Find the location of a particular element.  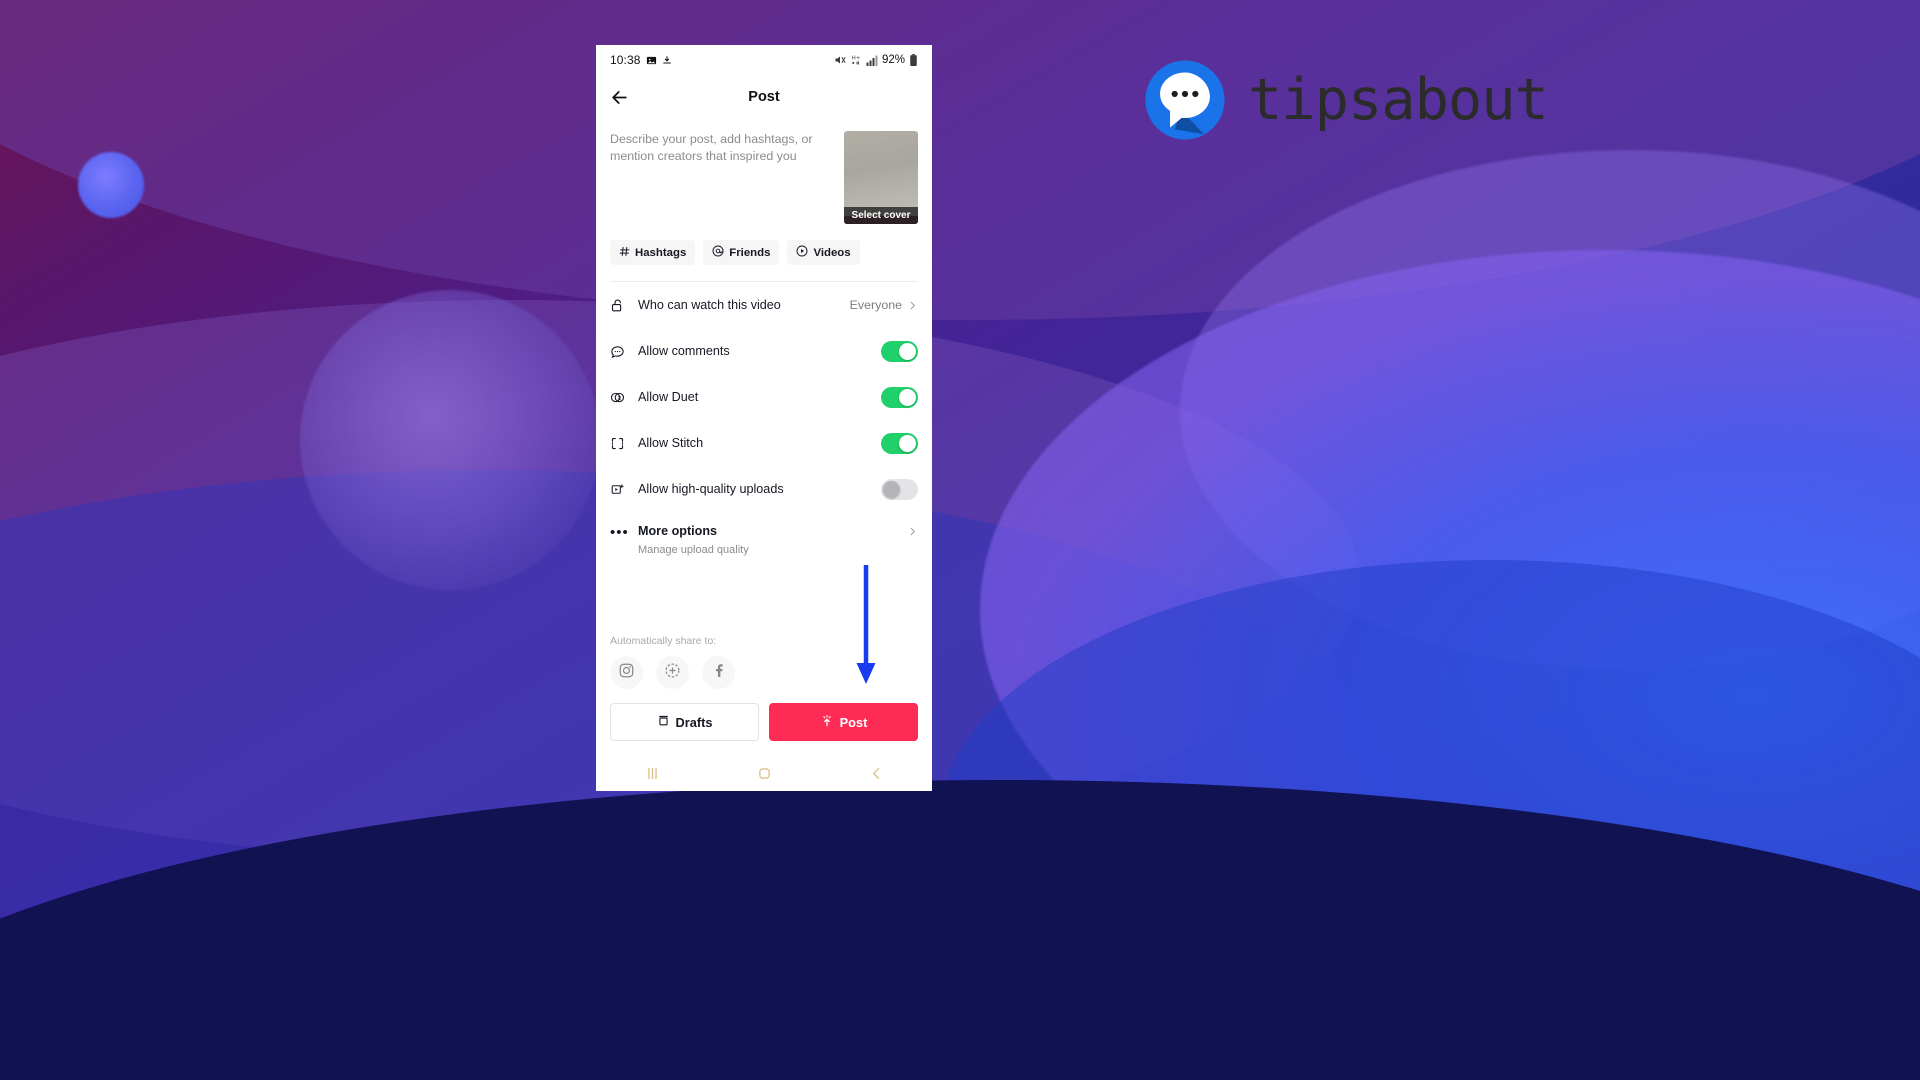

at-mention-icon is located at coordinates (718, 252).